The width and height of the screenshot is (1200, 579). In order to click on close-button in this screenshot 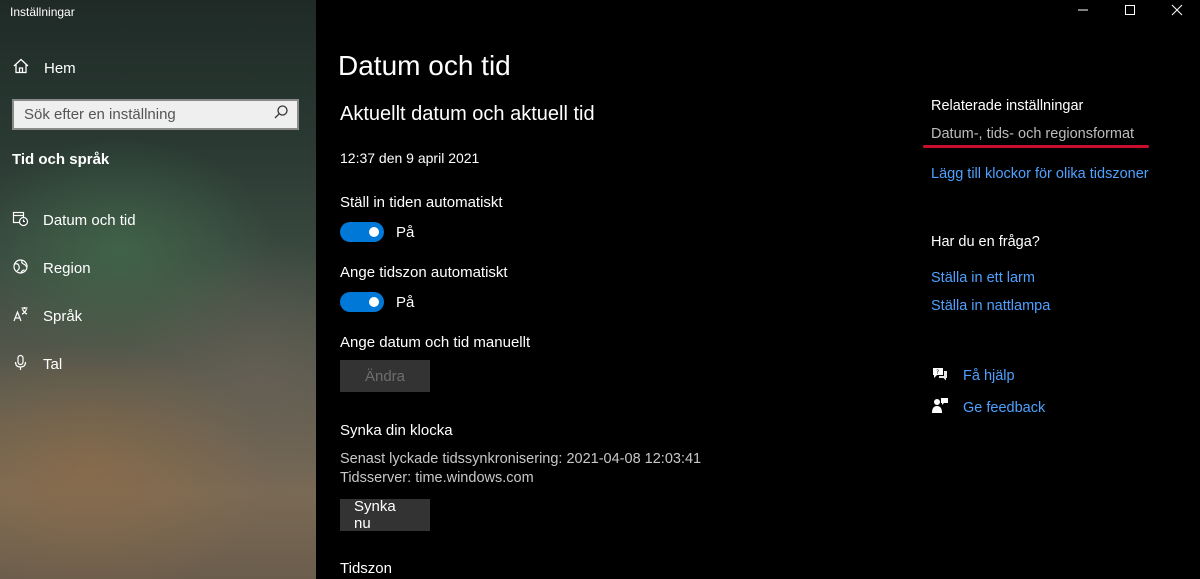, I will do `click(1176, 12)`.